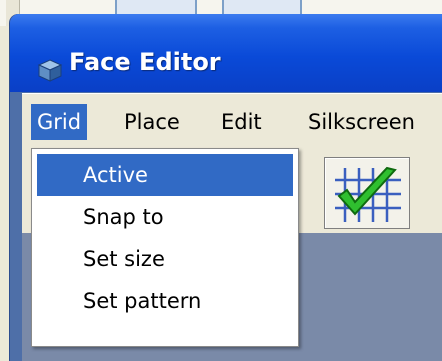 The height and width of the screenshot is (361, 442). What do you see at coordinates (59, 122) in the screenshot?
I see `menu-grid: Grid` at bounding box center [59, 122].